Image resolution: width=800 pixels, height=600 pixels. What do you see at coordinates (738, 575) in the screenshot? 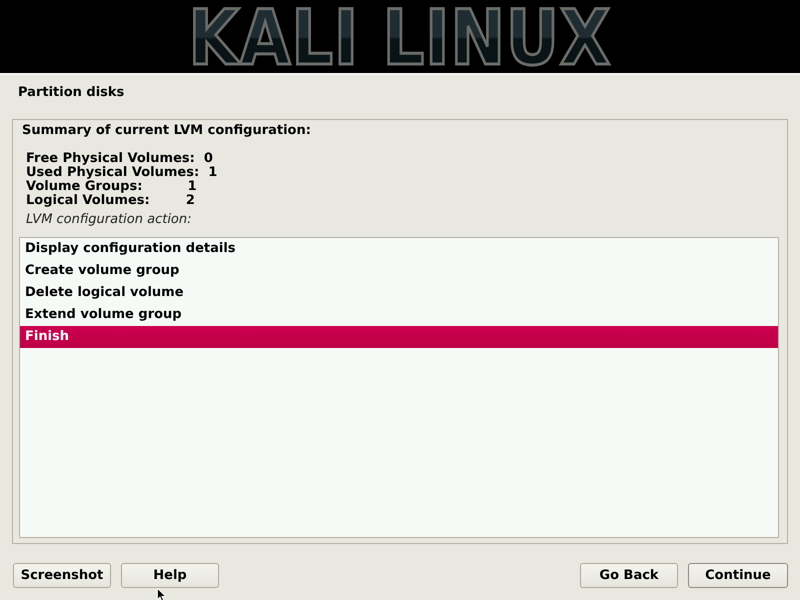
I see `nav-button: Continue` at bounding box center [738, 575].